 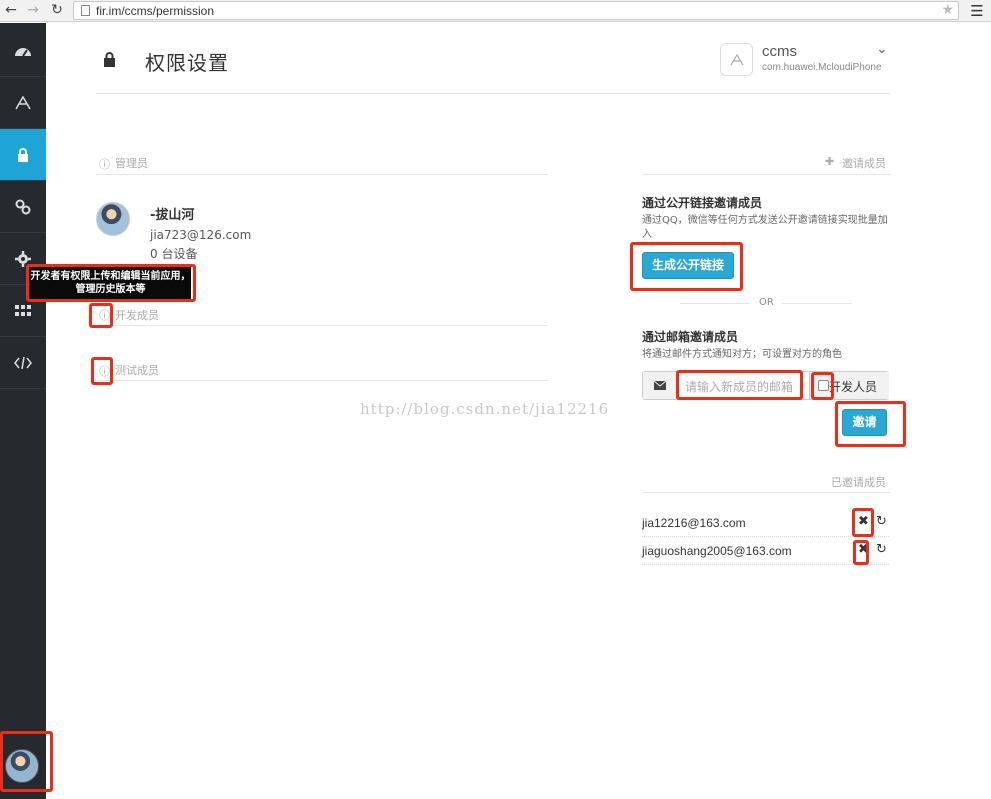 I want to click on app-icon, so click(x=736, y=59).